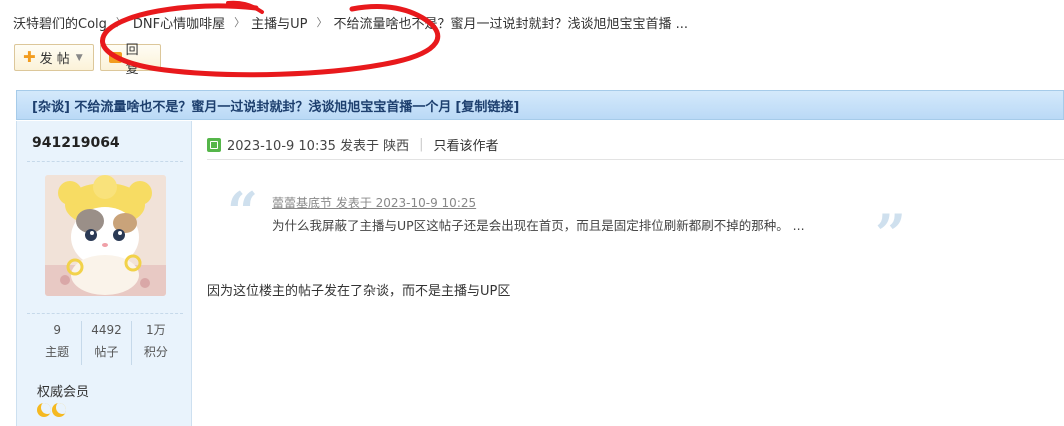 This screenshot has width=1064, height=426. I want to click on plus-icon: ✚, so click(29, 57).